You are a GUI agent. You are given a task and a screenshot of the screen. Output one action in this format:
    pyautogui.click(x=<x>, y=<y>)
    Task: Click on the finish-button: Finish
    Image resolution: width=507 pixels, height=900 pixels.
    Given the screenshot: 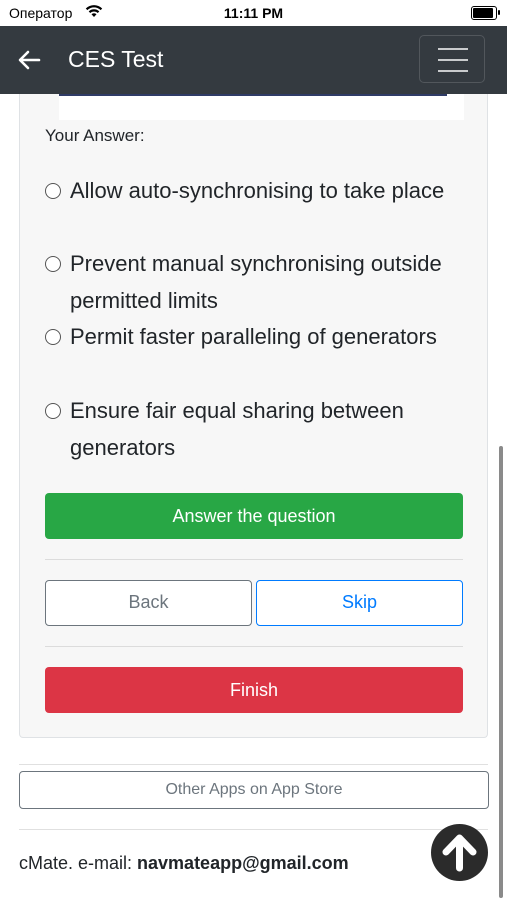 What is the action you would take?
    pyautogui.click(x=254, y=690)
    